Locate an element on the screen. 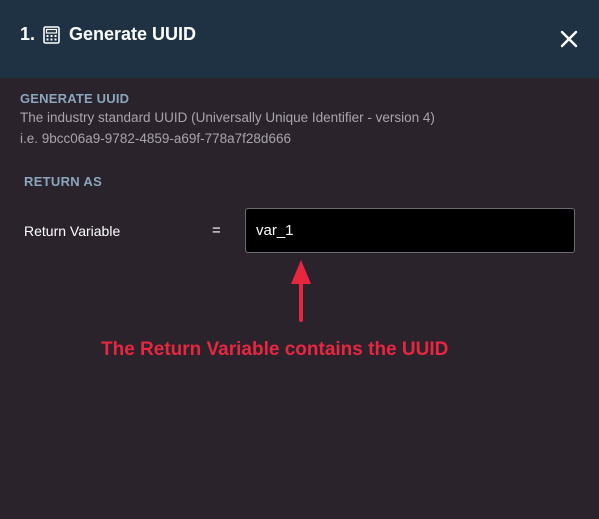  return-as-section-title: RETURN AS is located at coordinates (63, 181).